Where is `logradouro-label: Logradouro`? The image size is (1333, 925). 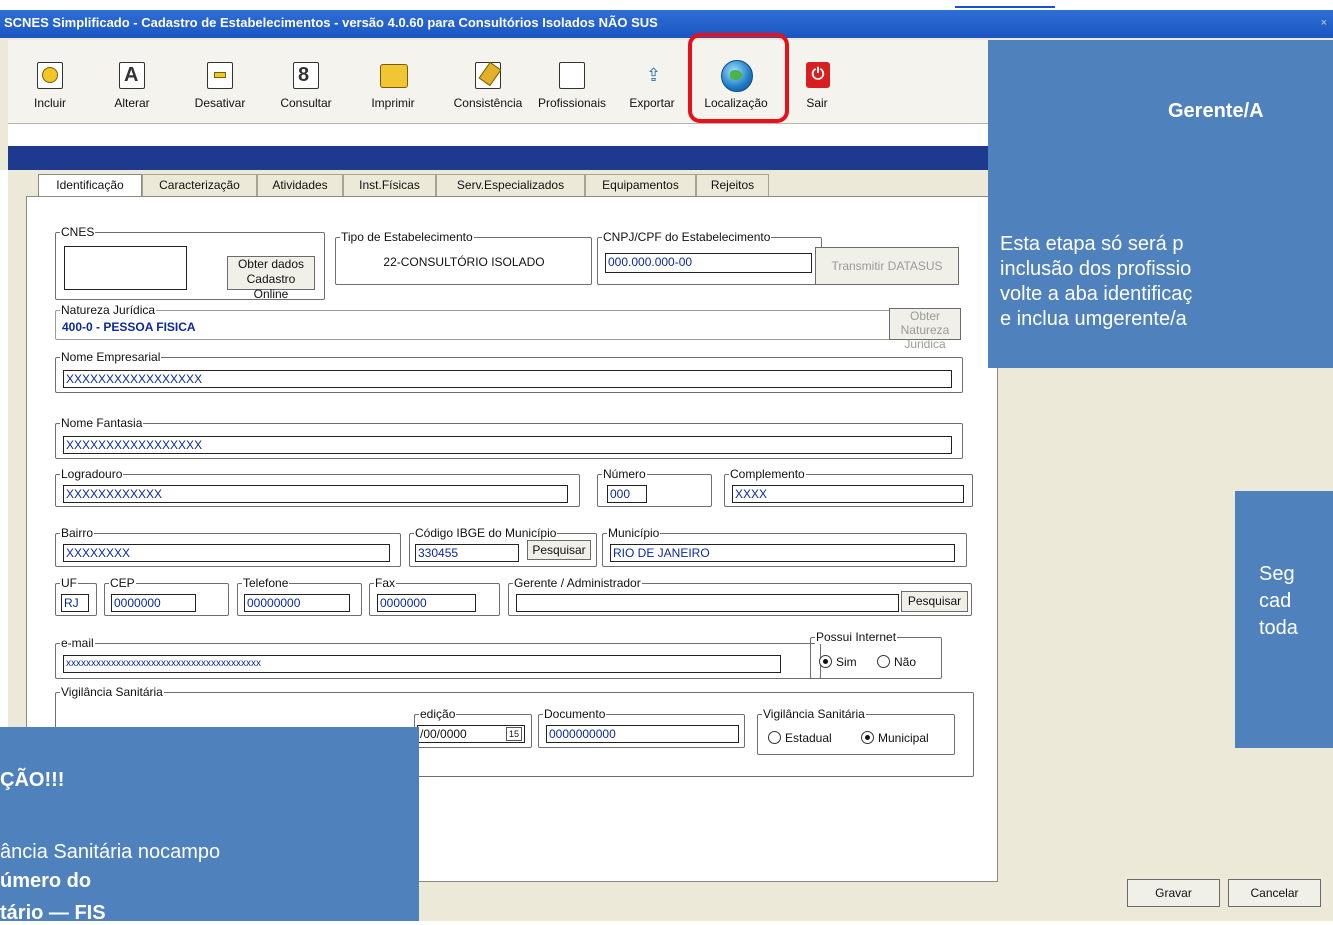 logradouro-label: Logradouro is located at coordinates (92, 474).